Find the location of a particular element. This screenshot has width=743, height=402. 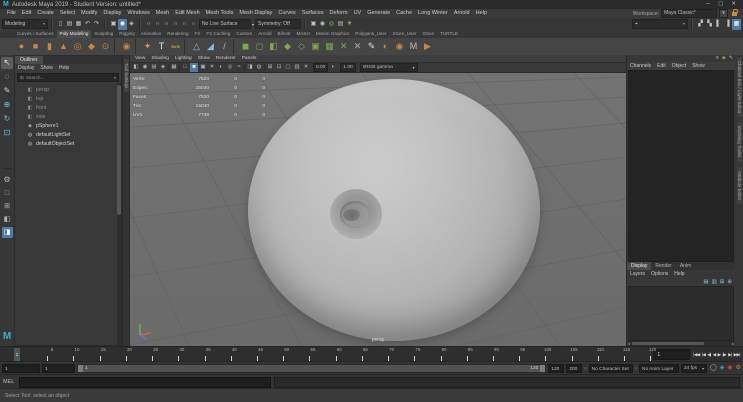

time-tick: 90 is located at coordinates (483, 354).